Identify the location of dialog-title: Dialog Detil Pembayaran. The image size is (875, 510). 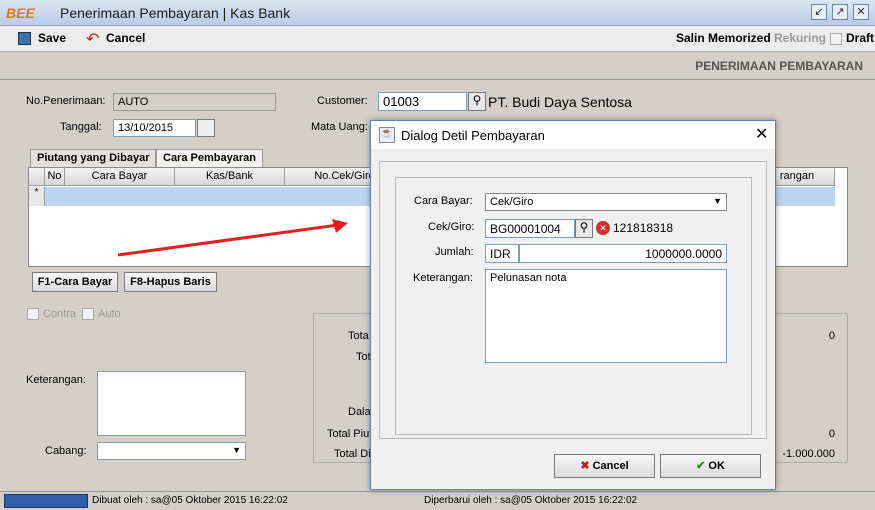
(473, 135).